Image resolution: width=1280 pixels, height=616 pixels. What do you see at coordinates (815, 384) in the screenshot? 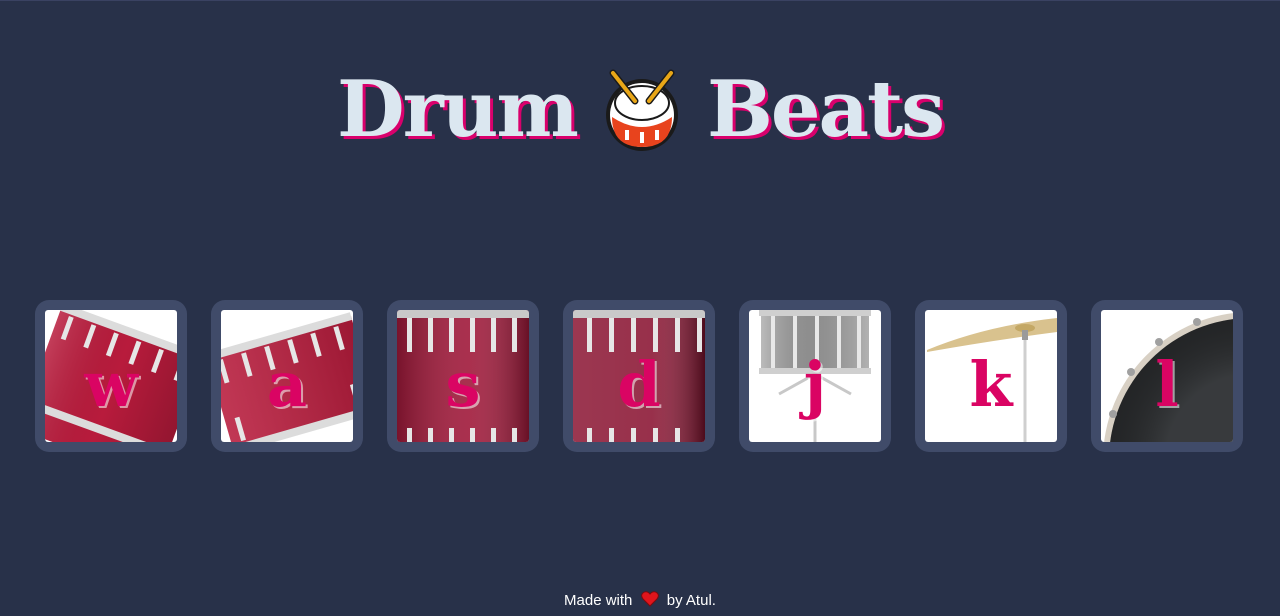
I see `key-letter: j` at bounding box center [815, 384].